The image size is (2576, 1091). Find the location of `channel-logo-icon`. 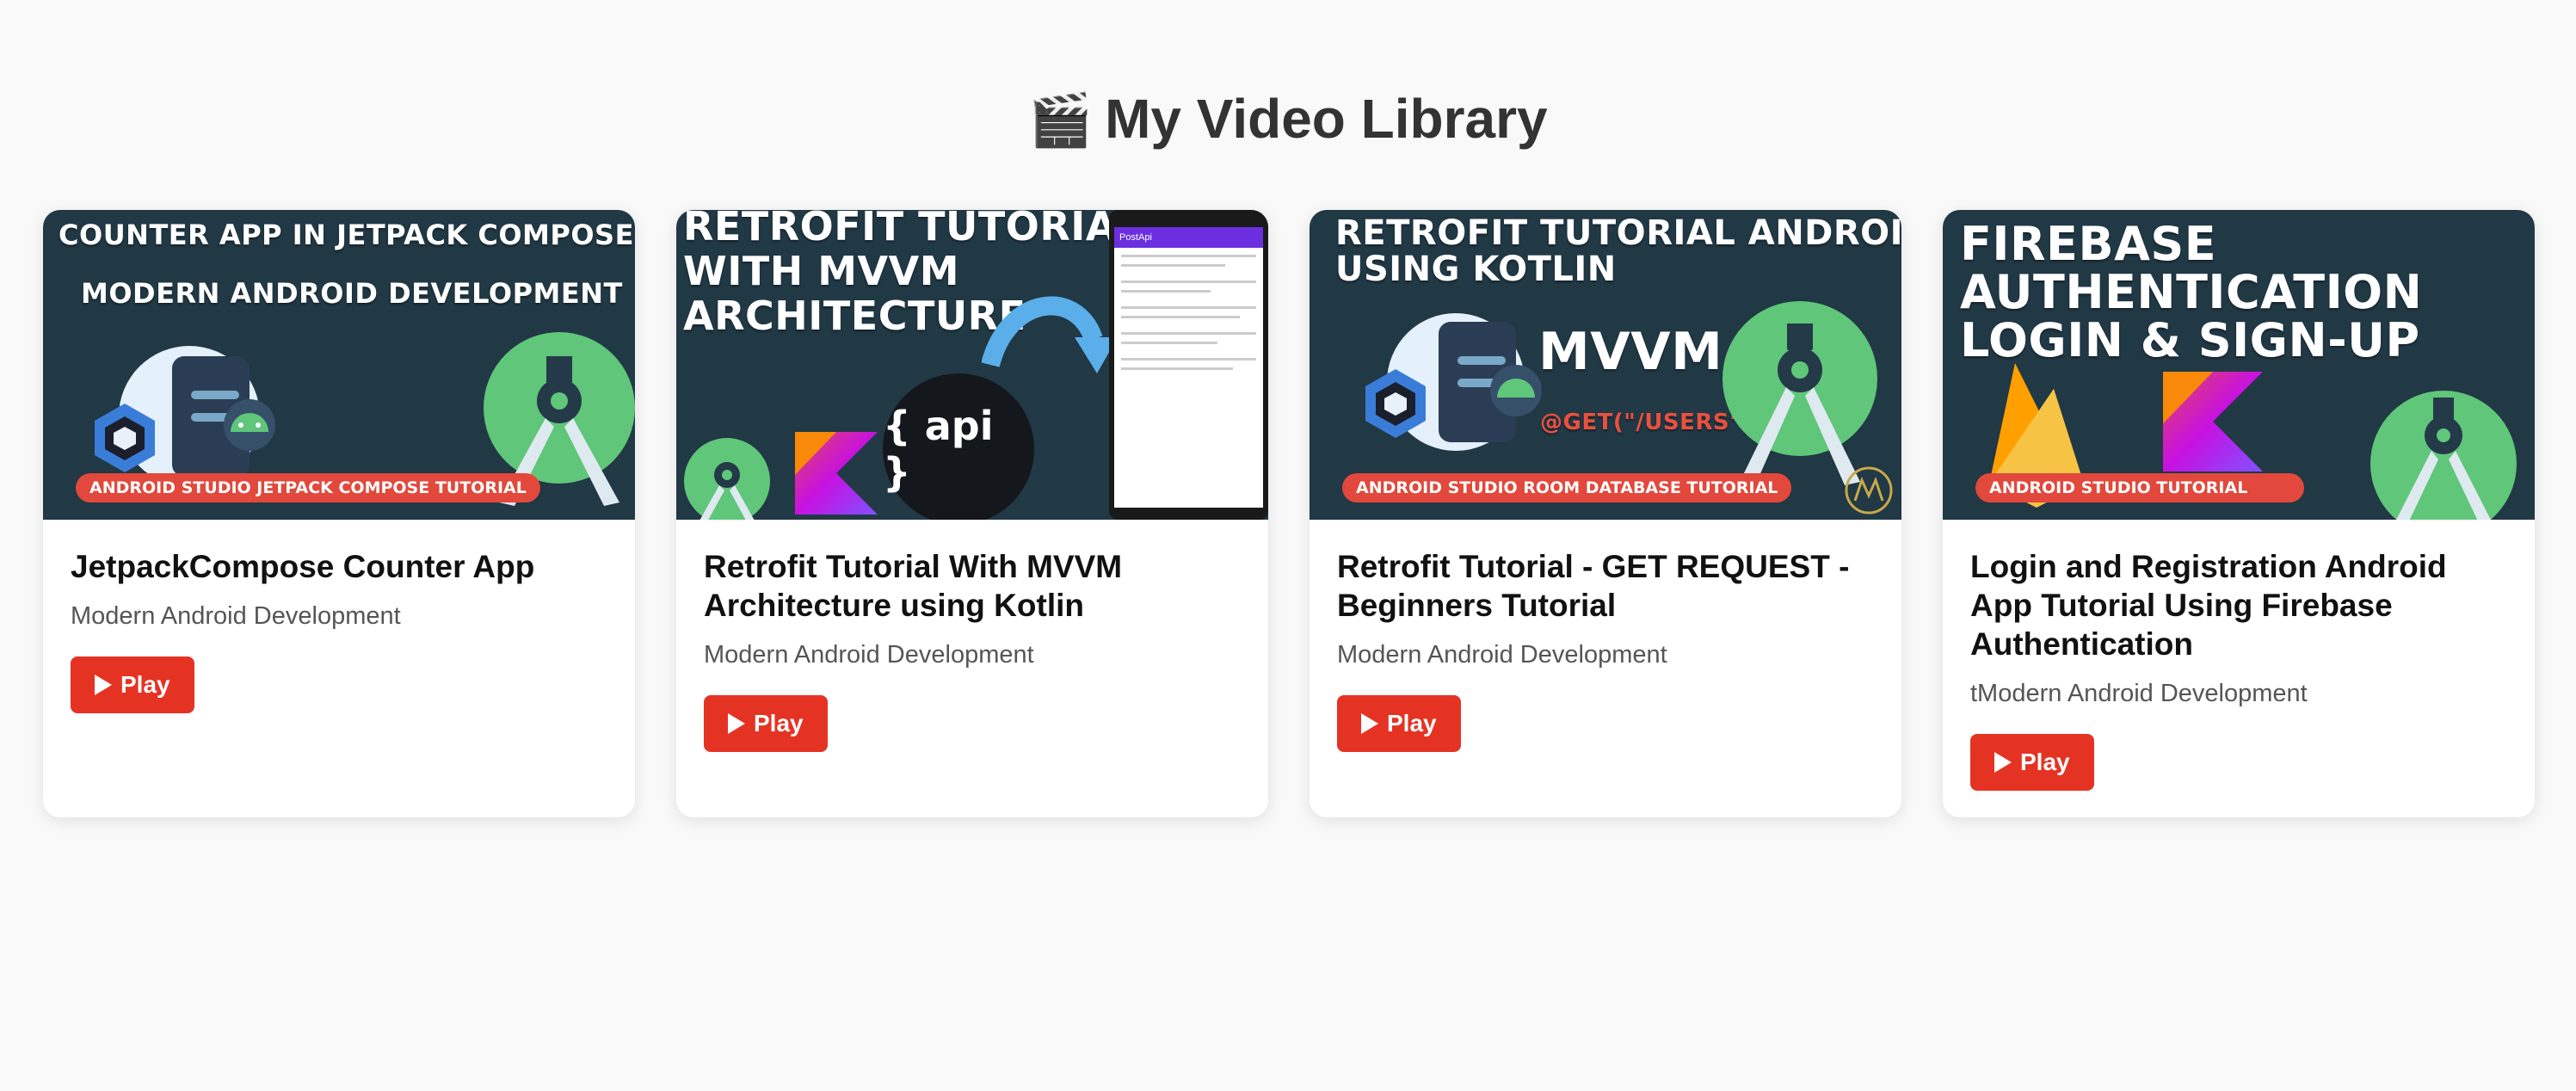

channel-logo-icon is located at coordinates (1869, 490).